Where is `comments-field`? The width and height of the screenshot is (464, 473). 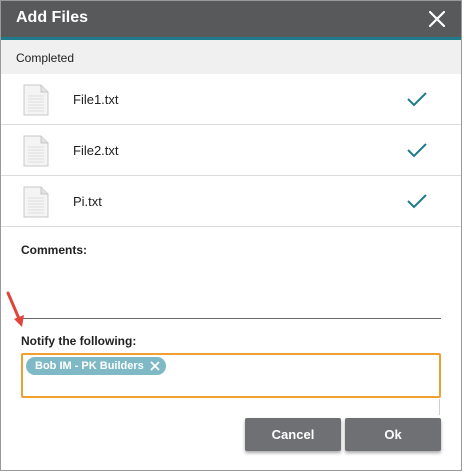 comments-field is located at coordinates (231, 290).